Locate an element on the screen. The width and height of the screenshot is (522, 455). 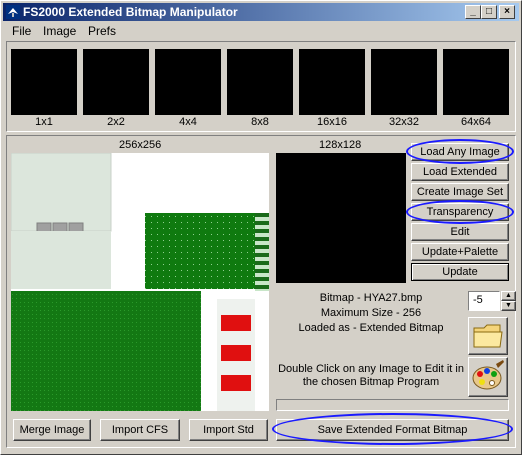
thumbnail-4x4 is located at coordinates (188, 82).